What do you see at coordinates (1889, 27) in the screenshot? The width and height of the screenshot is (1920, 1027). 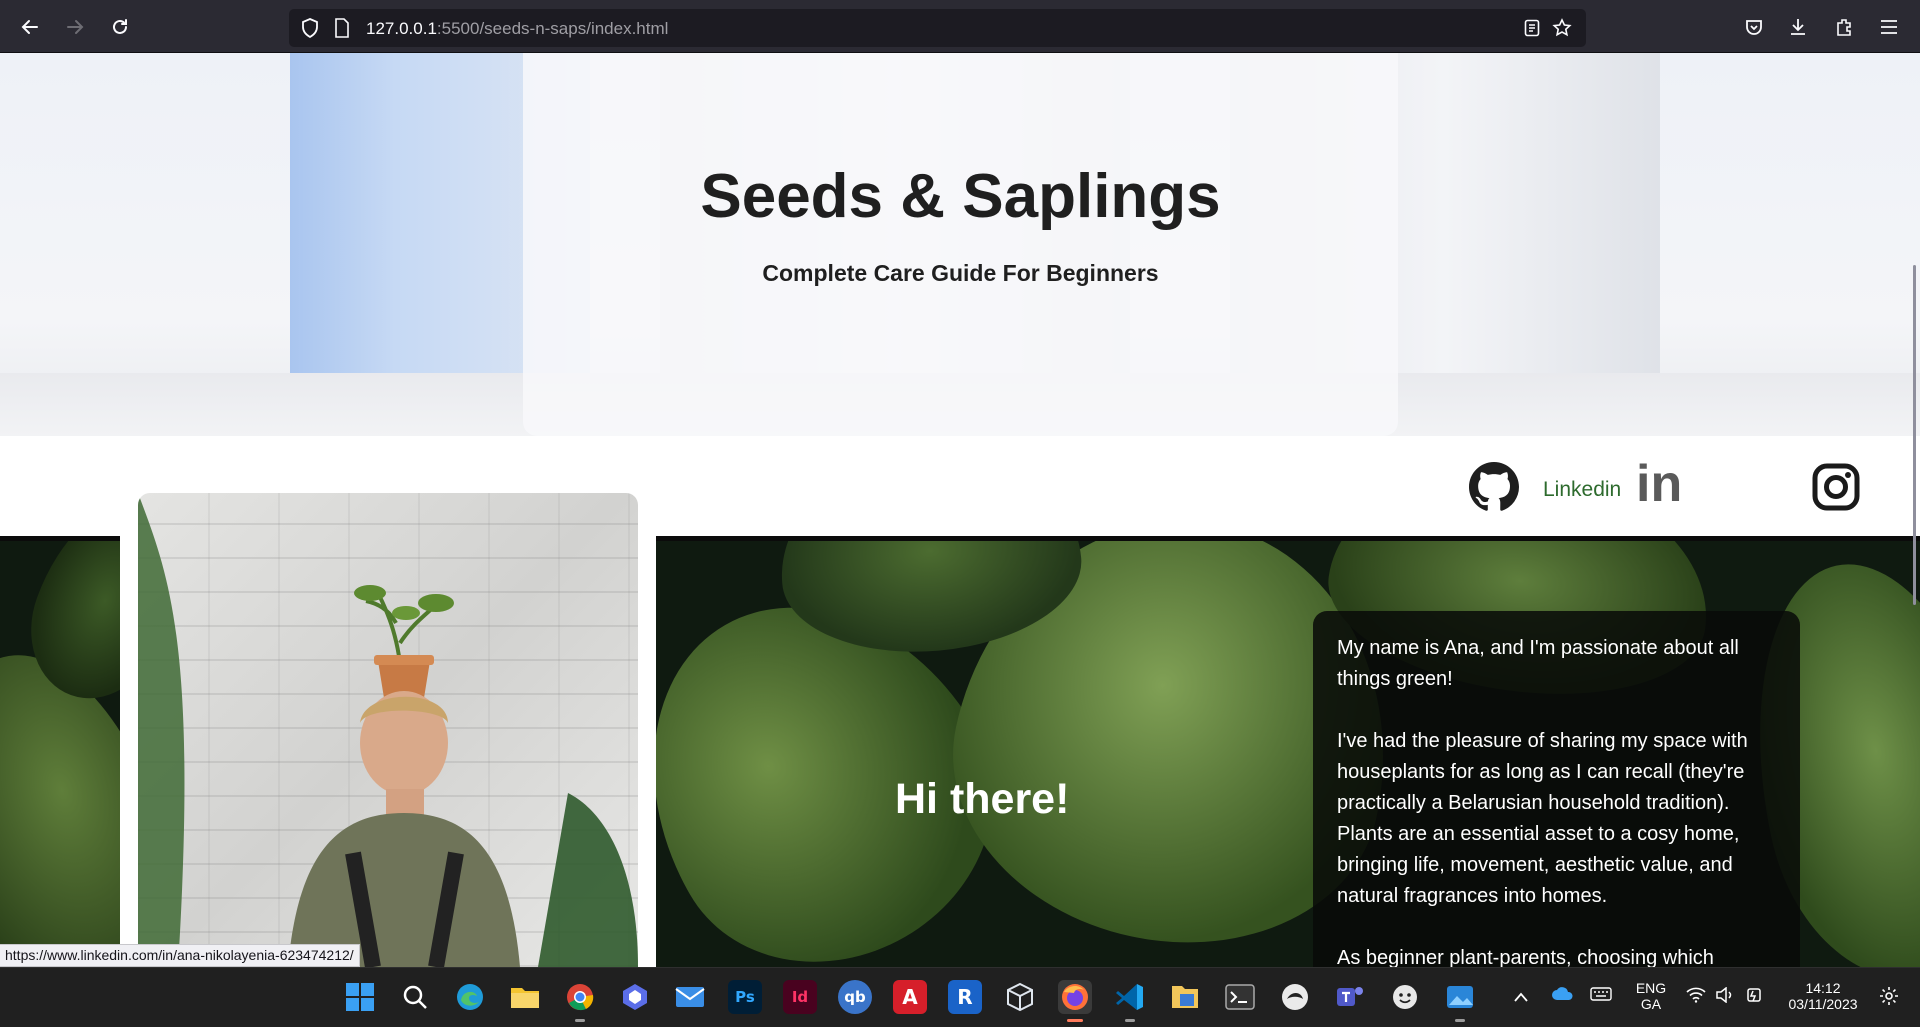 I see `menu-icon` at bounding box center [1889, 27].